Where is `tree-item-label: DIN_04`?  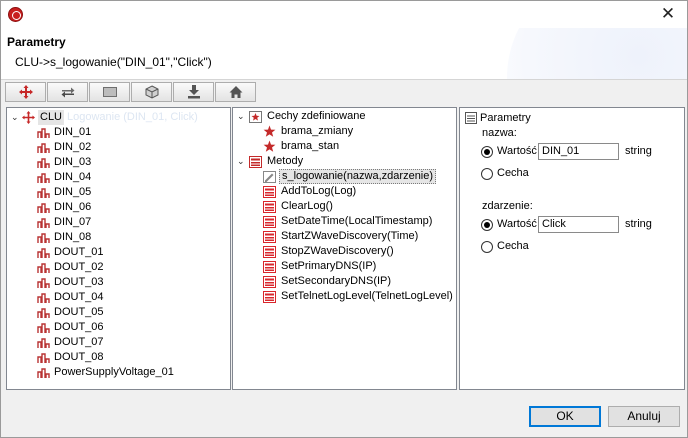
tree-item-label: DIN_04 is located at coordinates (73, 177).